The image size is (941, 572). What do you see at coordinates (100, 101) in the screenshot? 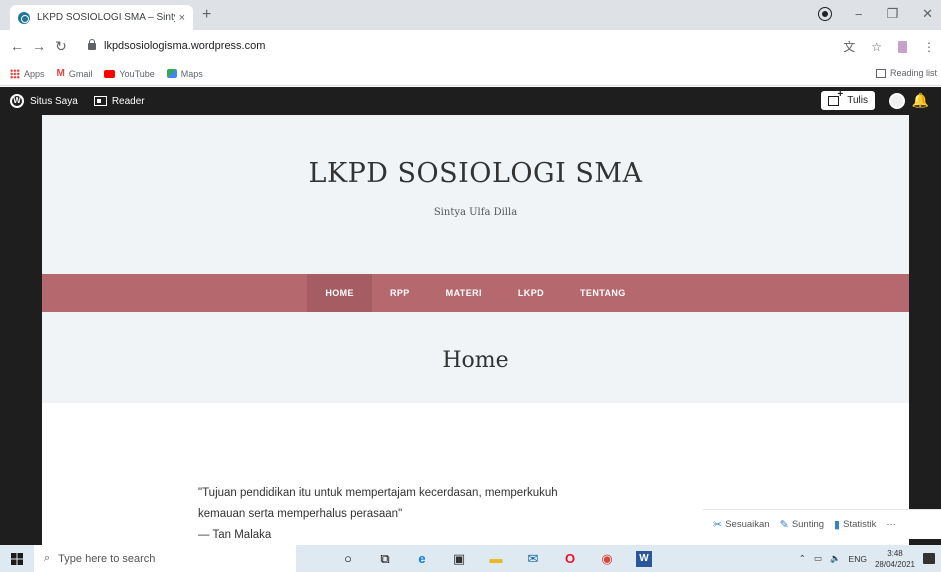
I see `reader-icon` at bounding box center [100, 101].